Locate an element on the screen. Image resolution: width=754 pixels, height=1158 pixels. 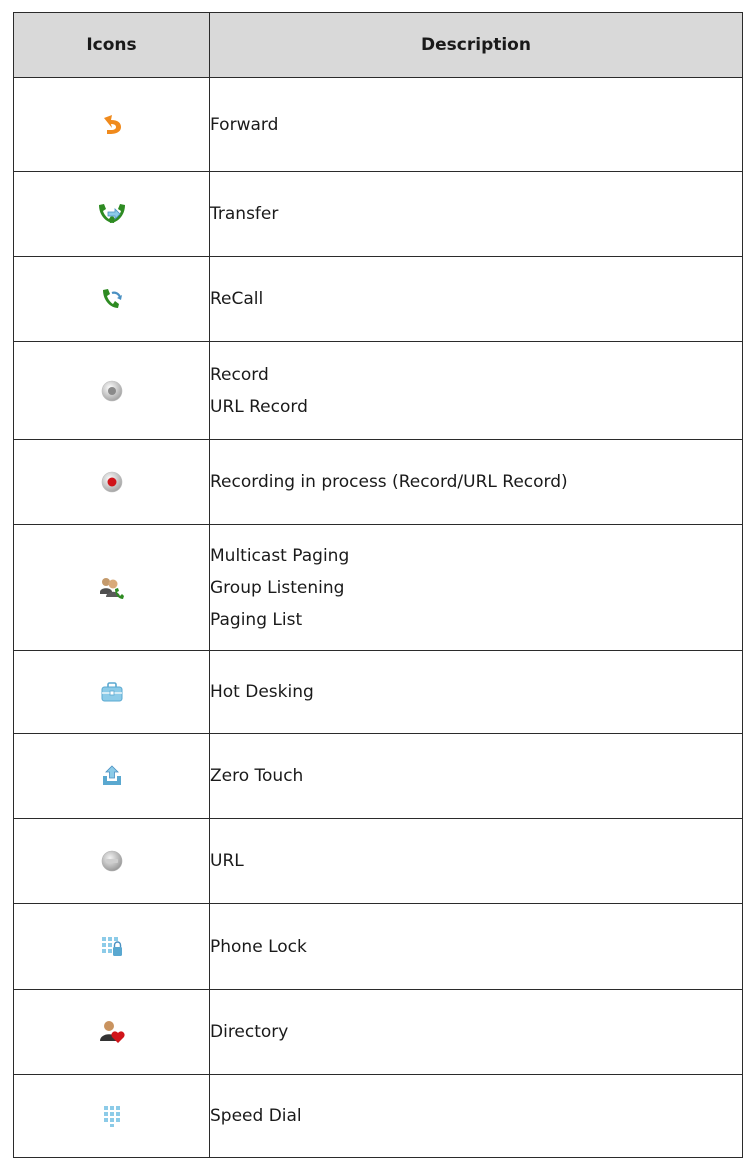
recall-icon is located at coordinates (112, 298).